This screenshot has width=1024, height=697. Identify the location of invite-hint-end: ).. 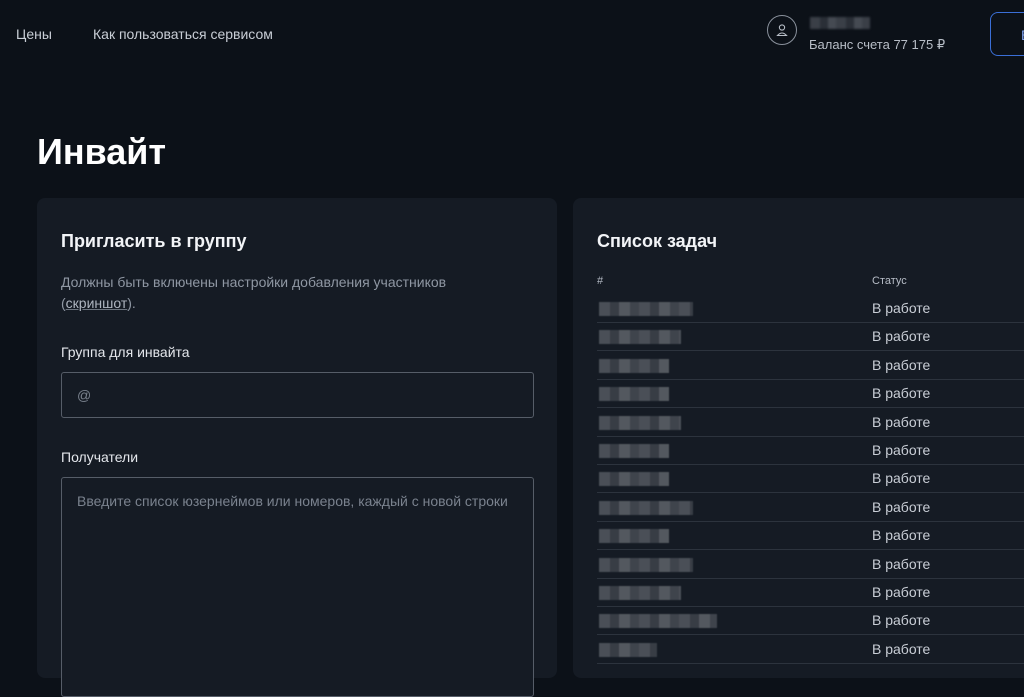
(131, 303).